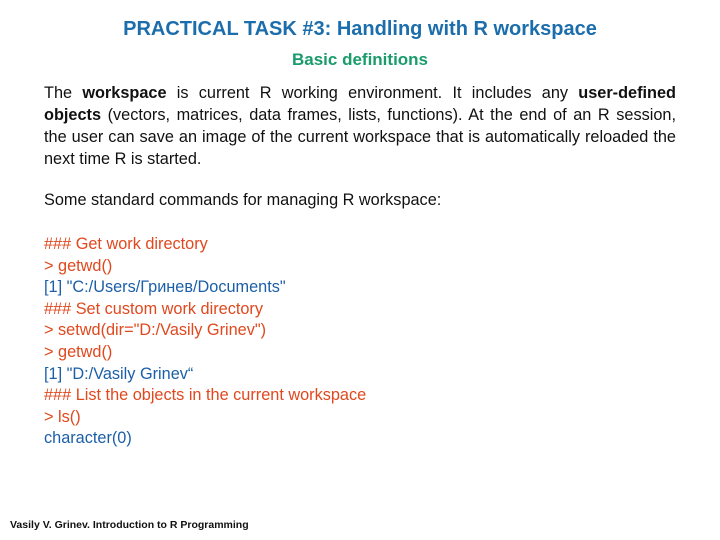 Image resolution: width=720 pixels, height=540 pixels. What do you see at coordinates (119, 373) in the screenshot?
I see `code-line: [1] "D:/Vasily Grinev“` at bounding box center [119, 373].